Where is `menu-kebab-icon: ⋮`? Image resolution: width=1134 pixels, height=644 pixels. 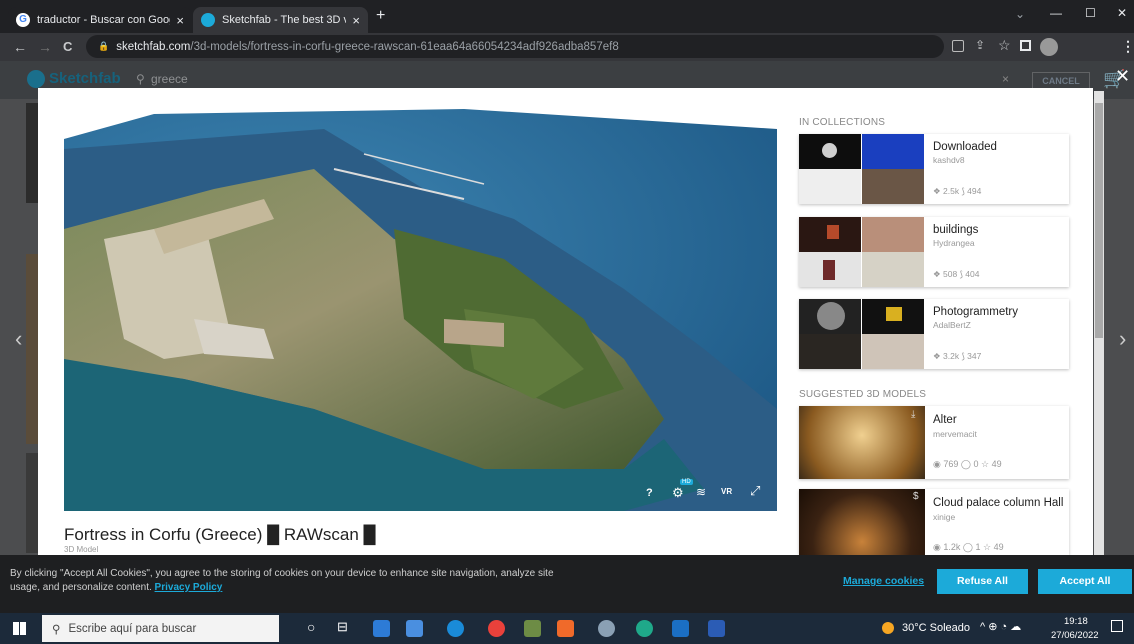
menu-kebab-icon: ⋮ is located at coordinates (1127, 46).